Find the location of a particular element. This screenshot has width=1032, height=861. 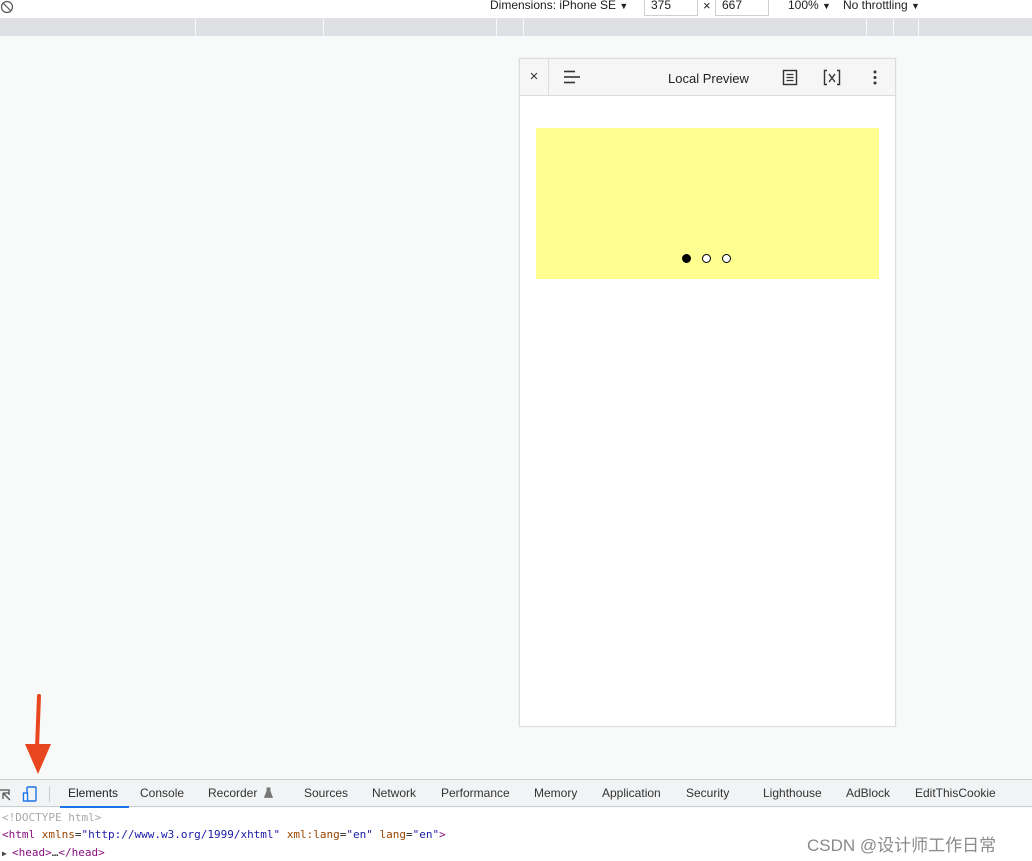

swiper-pagination is located at coordinates (707, 259).